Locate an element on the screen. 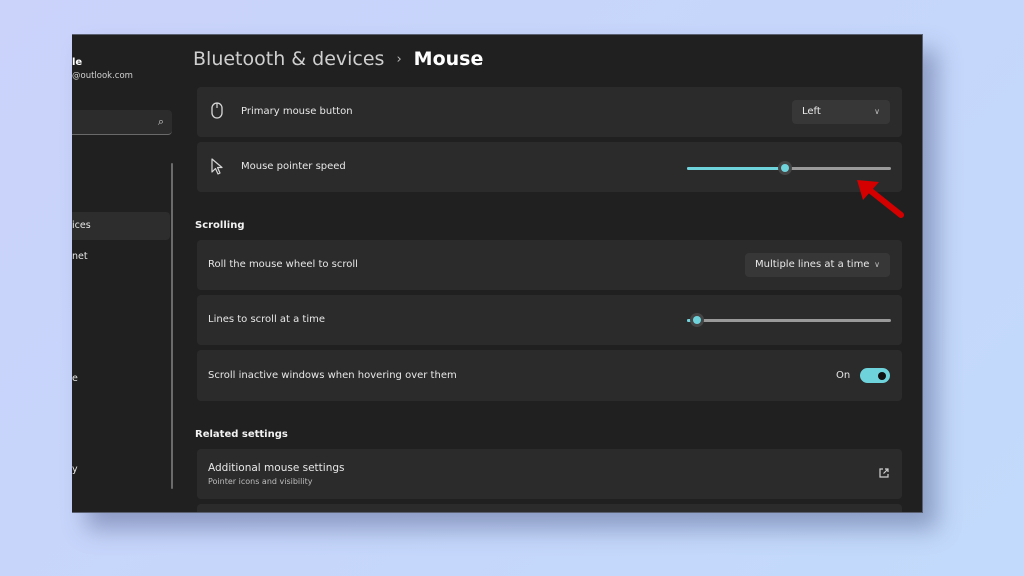 This screenshot has width=1024, height=576. sidebar-item-network-internet: net is located at coordinates (121, 257).